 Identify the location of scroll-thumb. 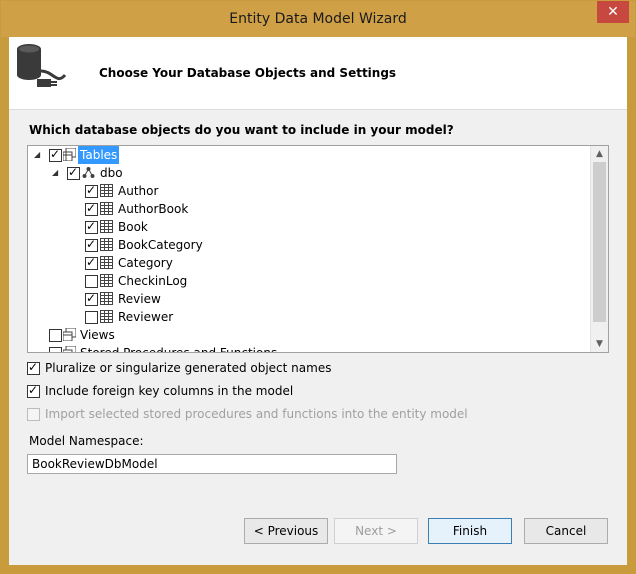
(599, 242).